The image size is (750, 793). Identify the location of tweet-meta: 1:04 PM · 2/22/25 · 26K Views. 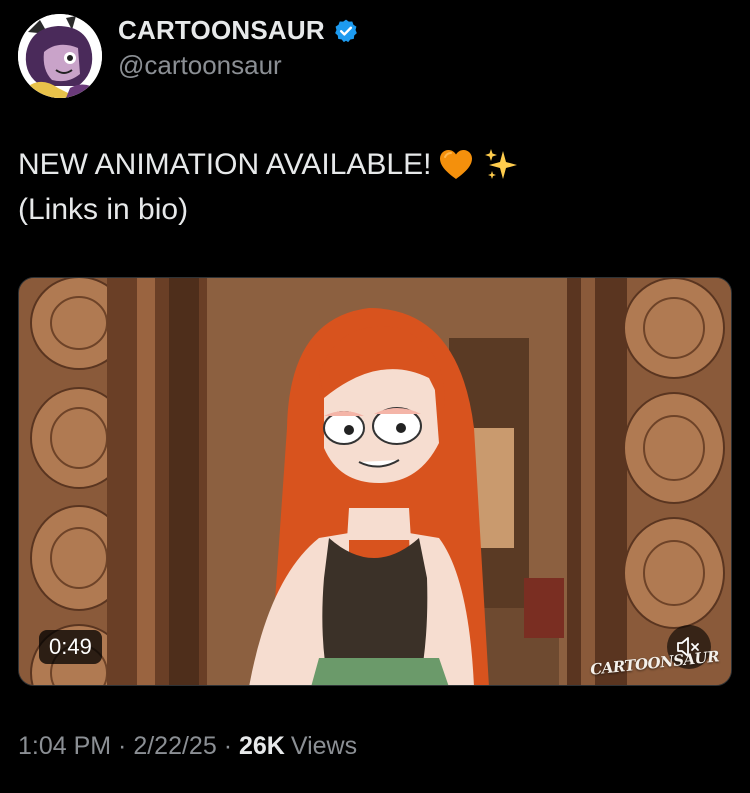
(187, 746).